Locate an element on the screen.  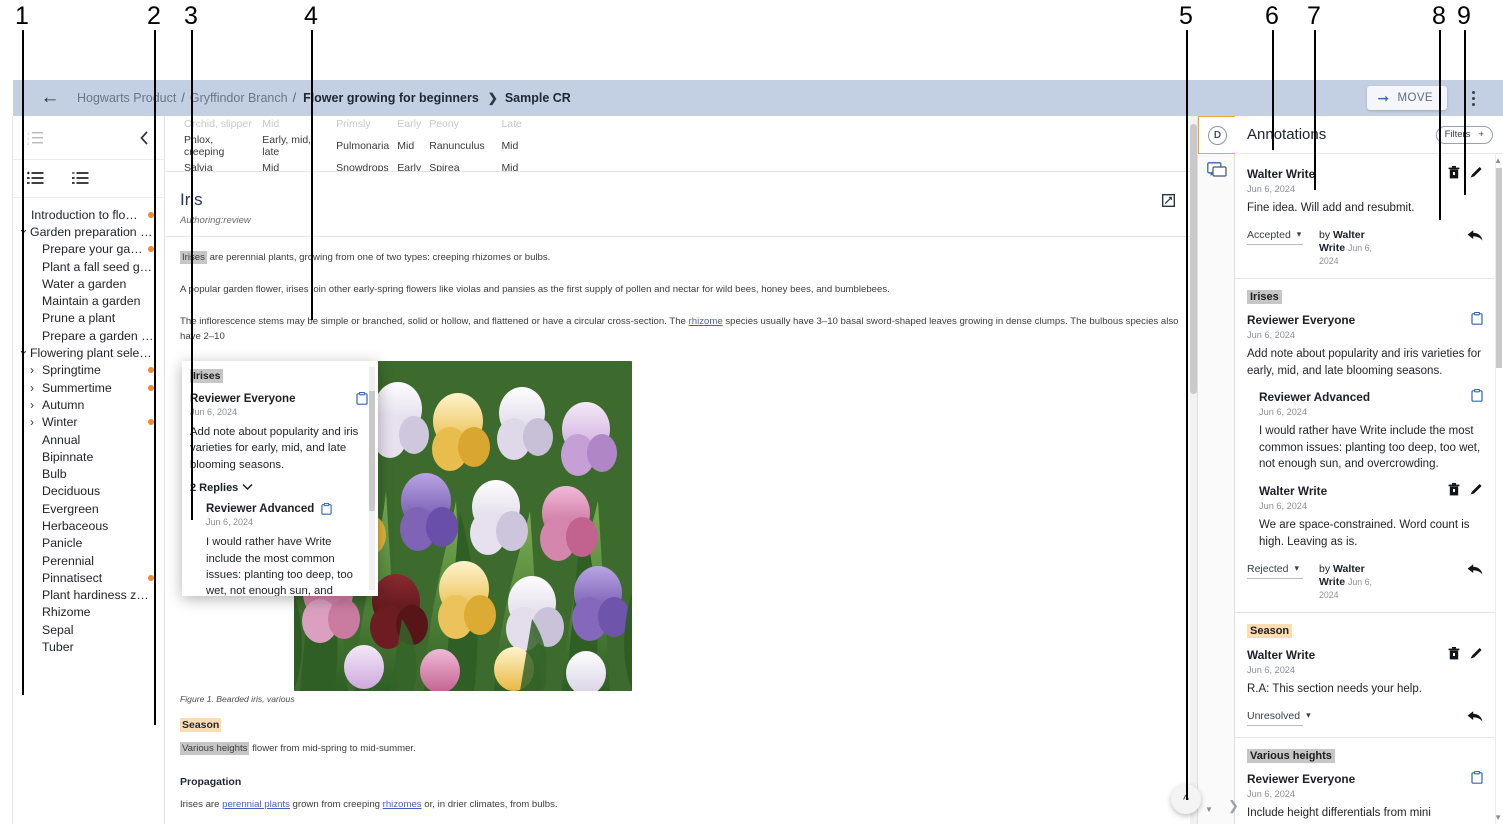
sidebar-item-label: Bipinnate is located at coordinates (68, 456).